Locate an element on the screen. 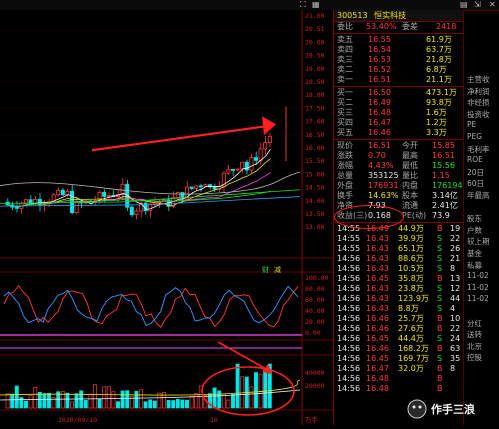 The image size is (499, 429). side-item: 主营收 is located at coordinates (478, 79).